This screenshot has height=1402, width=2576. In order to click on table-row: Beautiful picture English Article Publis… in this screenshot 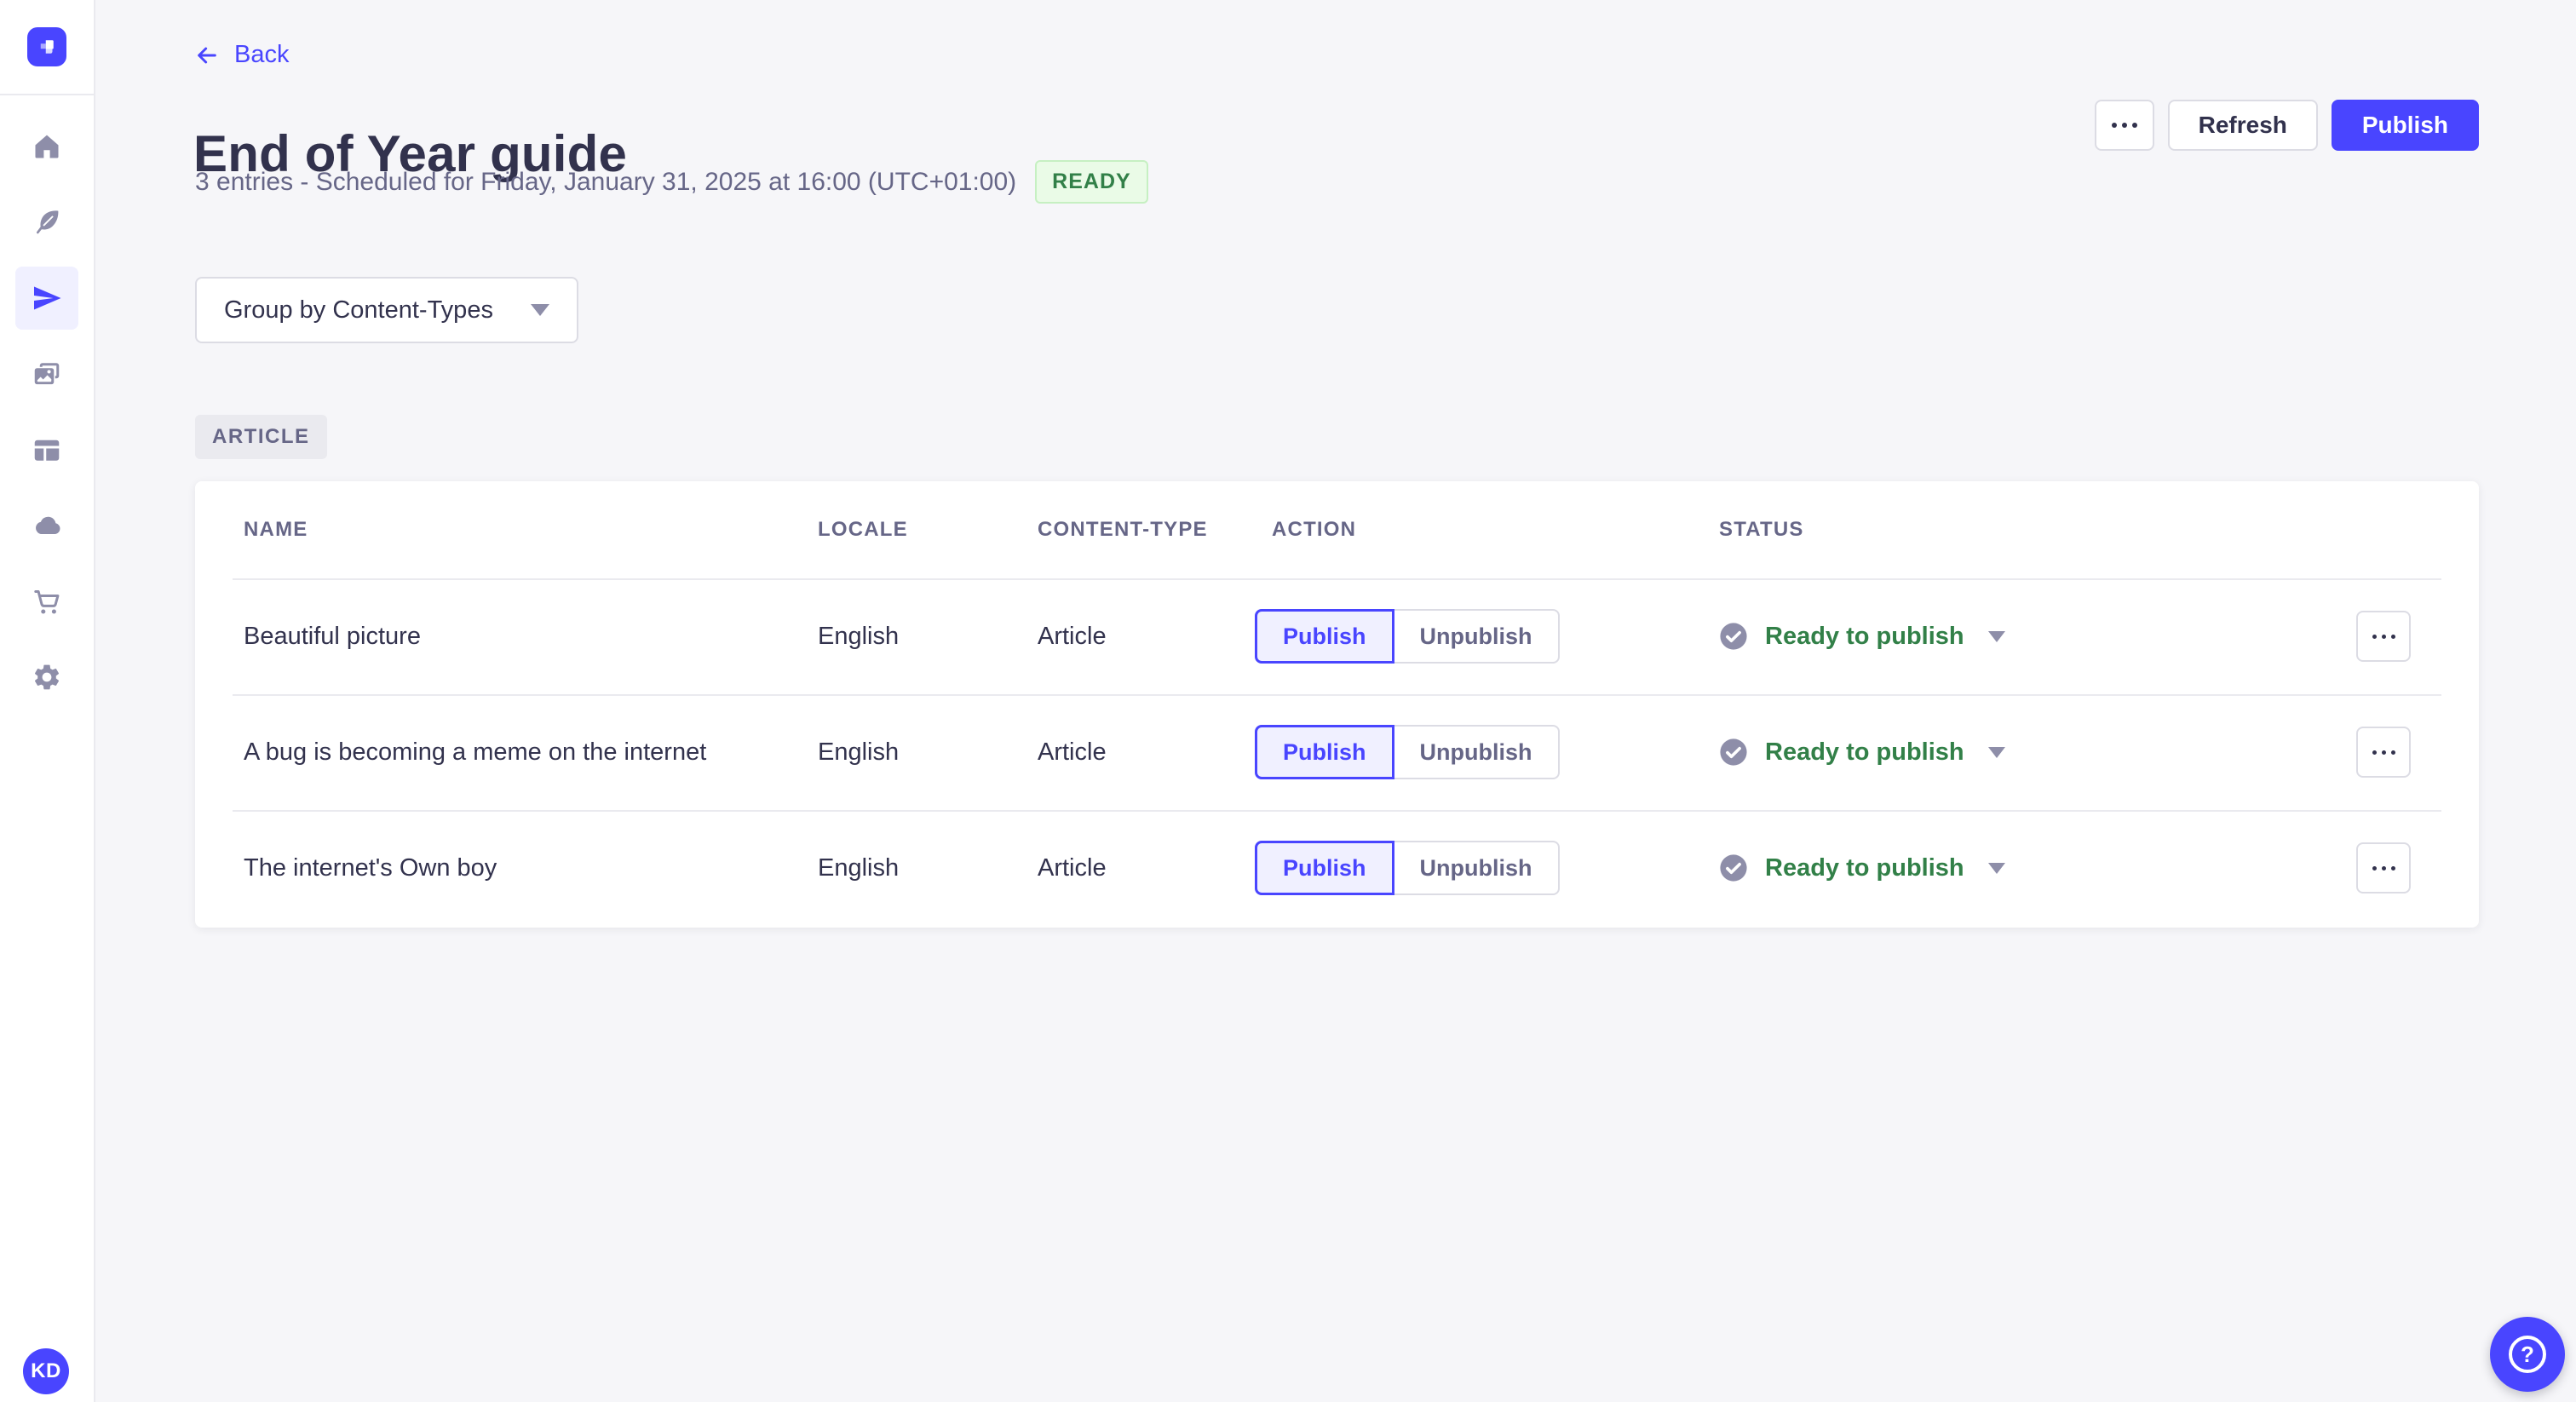, I will do `click(1337, 636)`.